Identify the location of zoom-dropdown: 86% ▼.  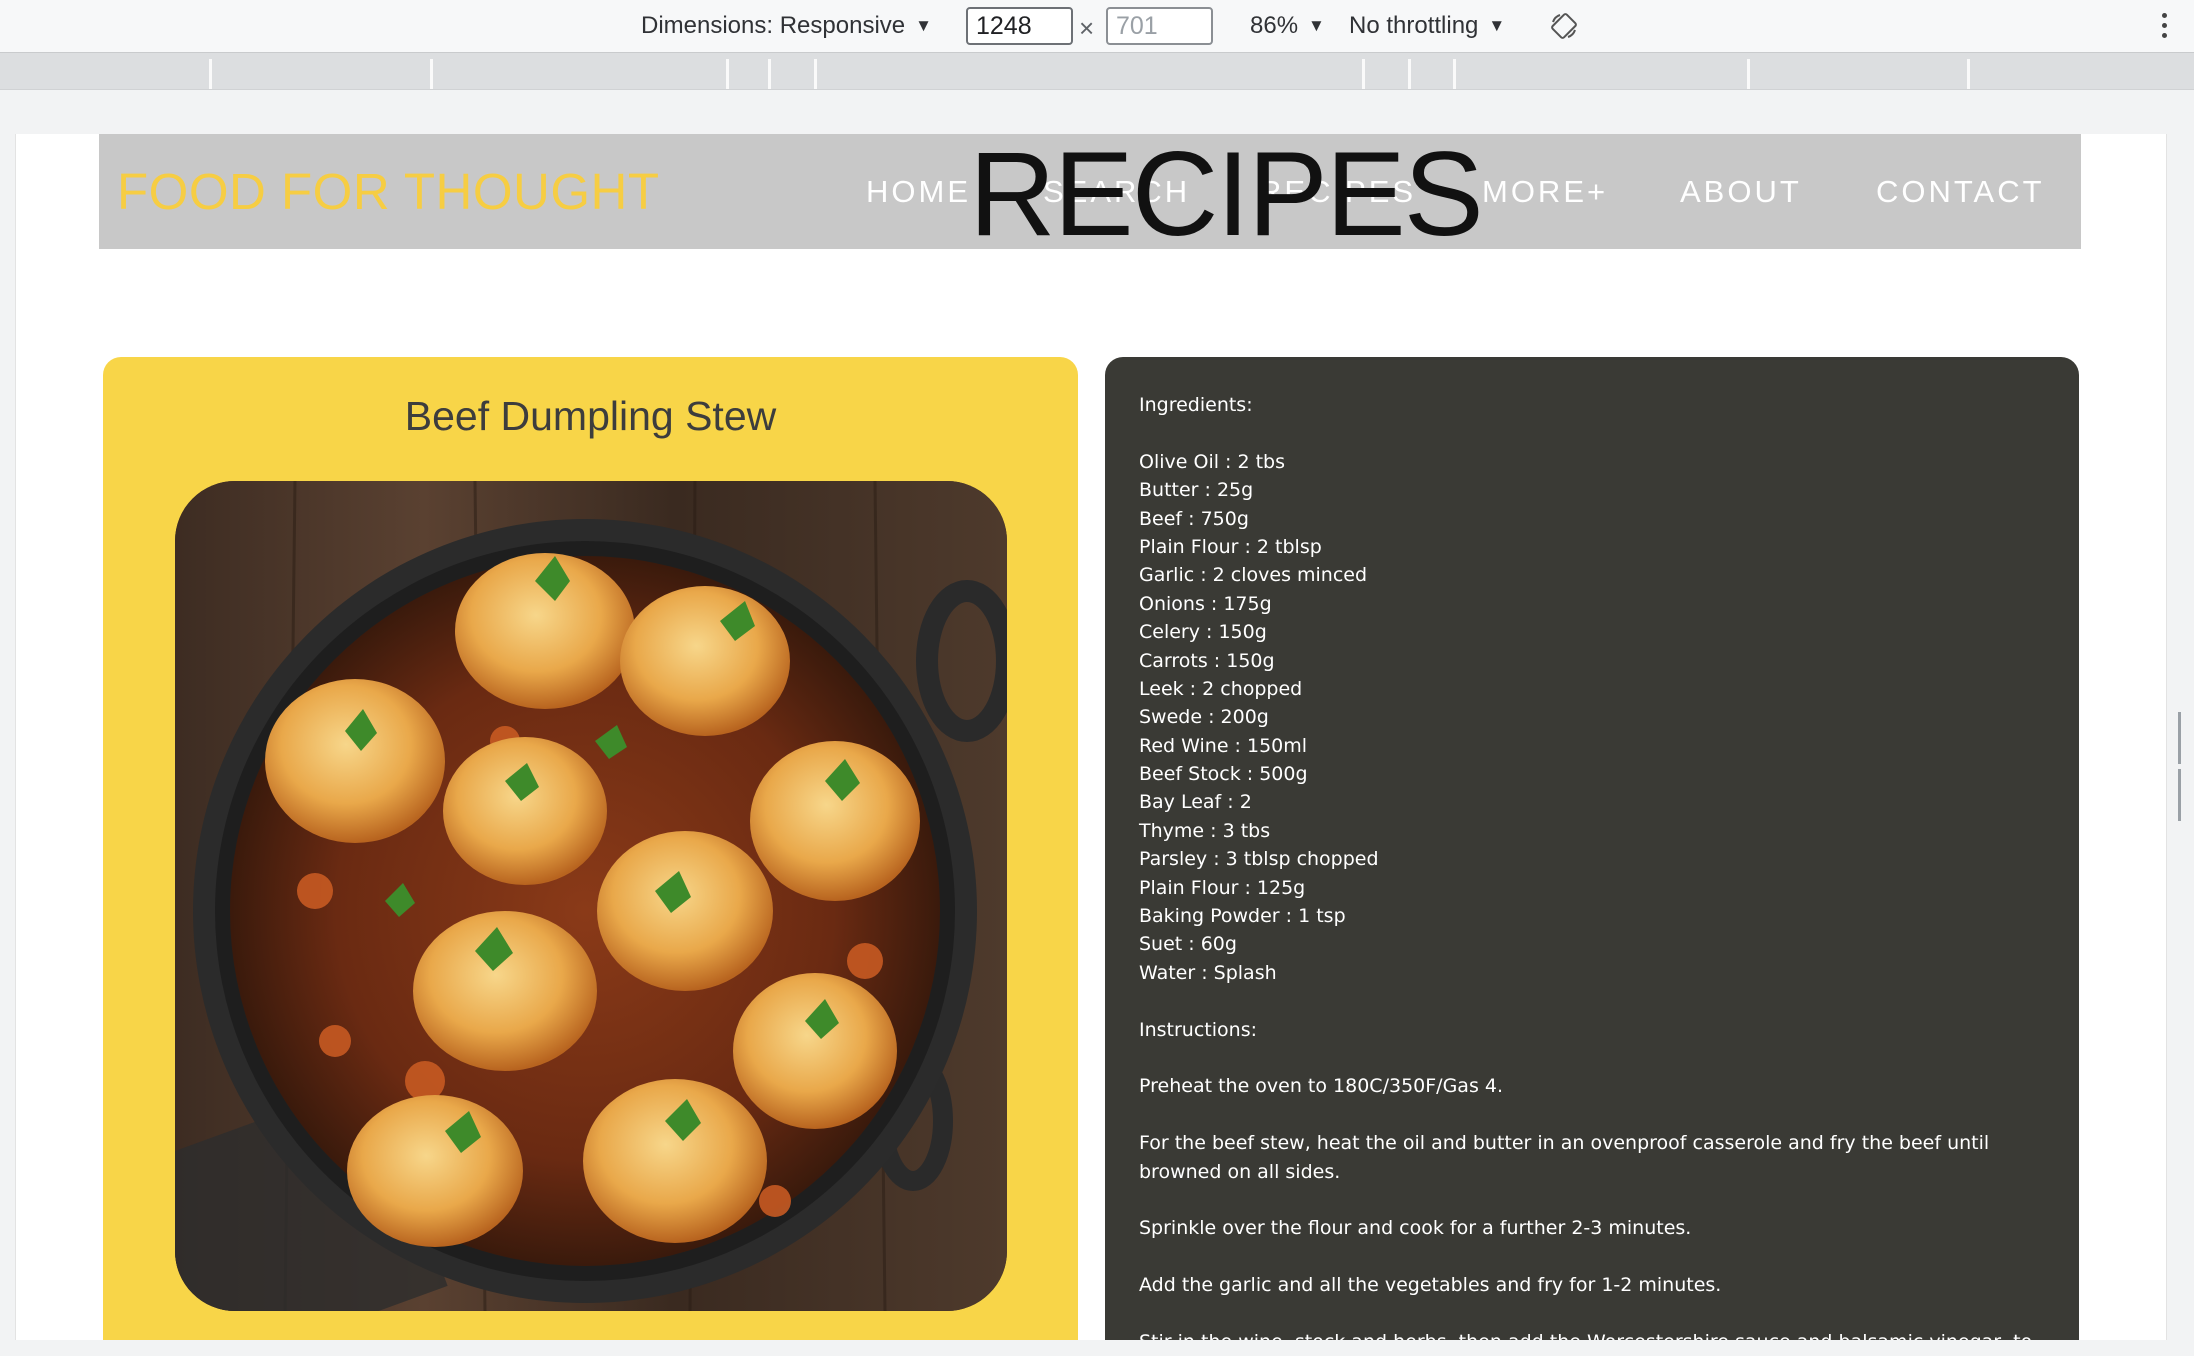
(1287, 26).